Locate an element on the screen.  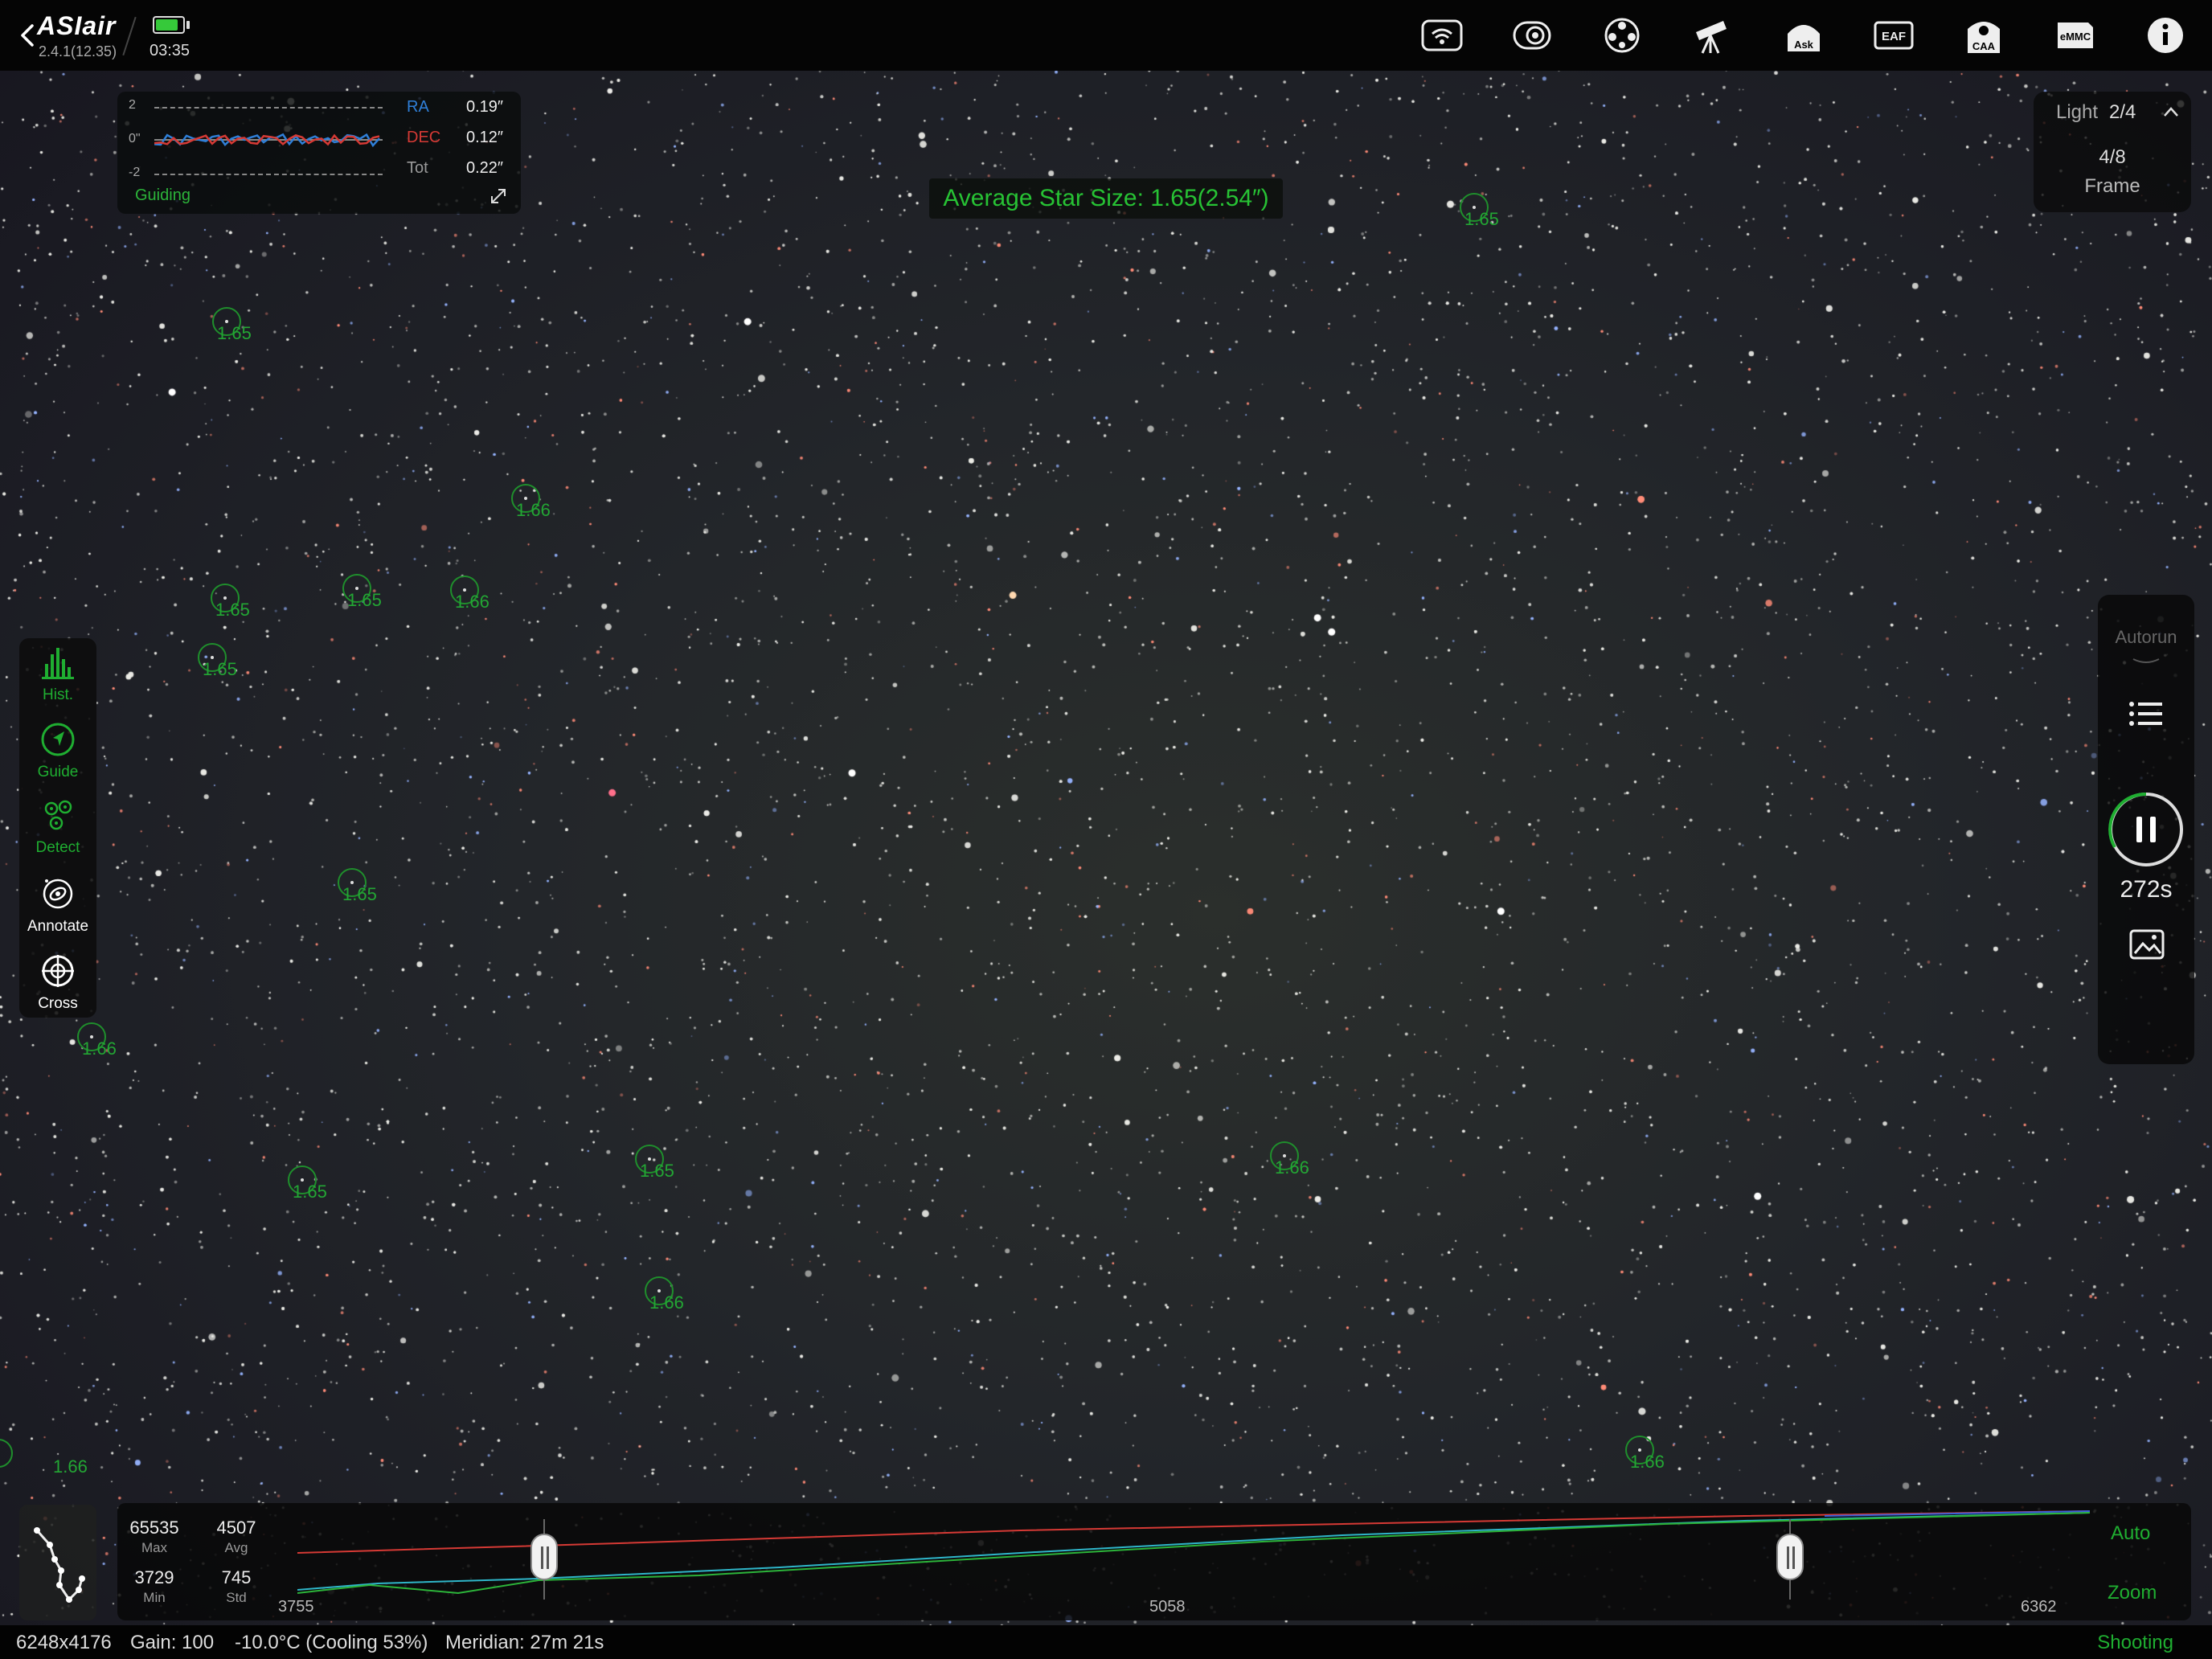
annotate-button: Annotate is located at coordinates (57, 909).